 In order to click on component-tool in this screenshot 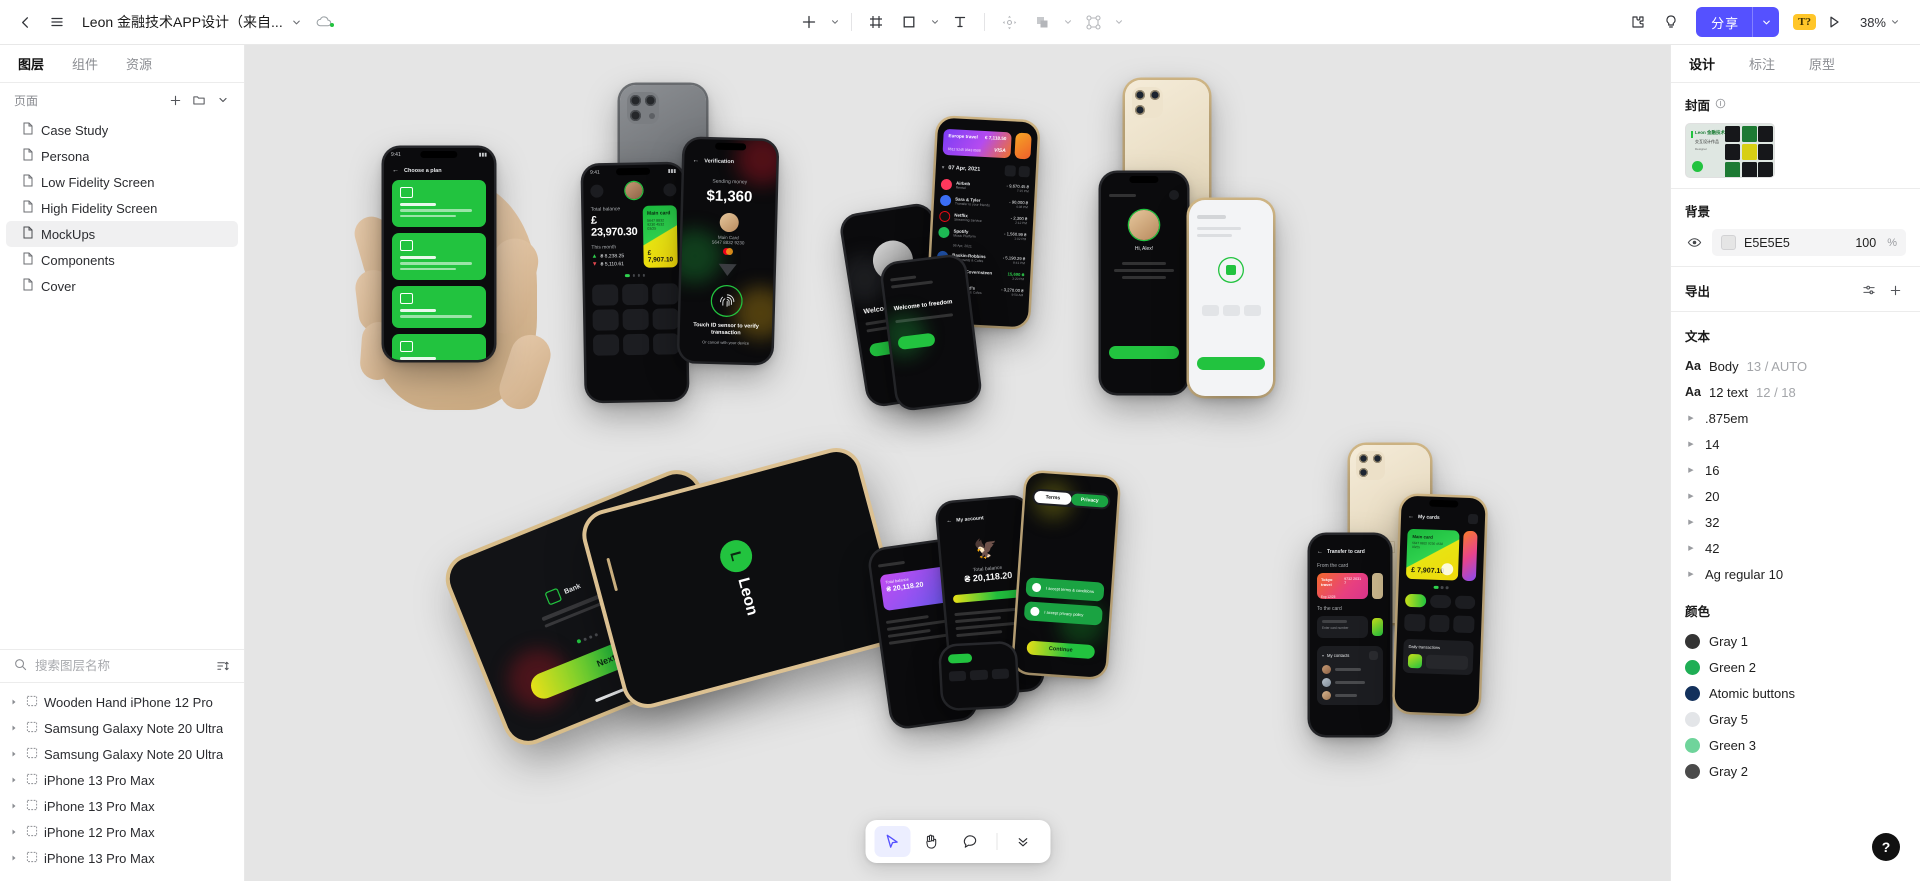, I will do `click(1093, 22)`.